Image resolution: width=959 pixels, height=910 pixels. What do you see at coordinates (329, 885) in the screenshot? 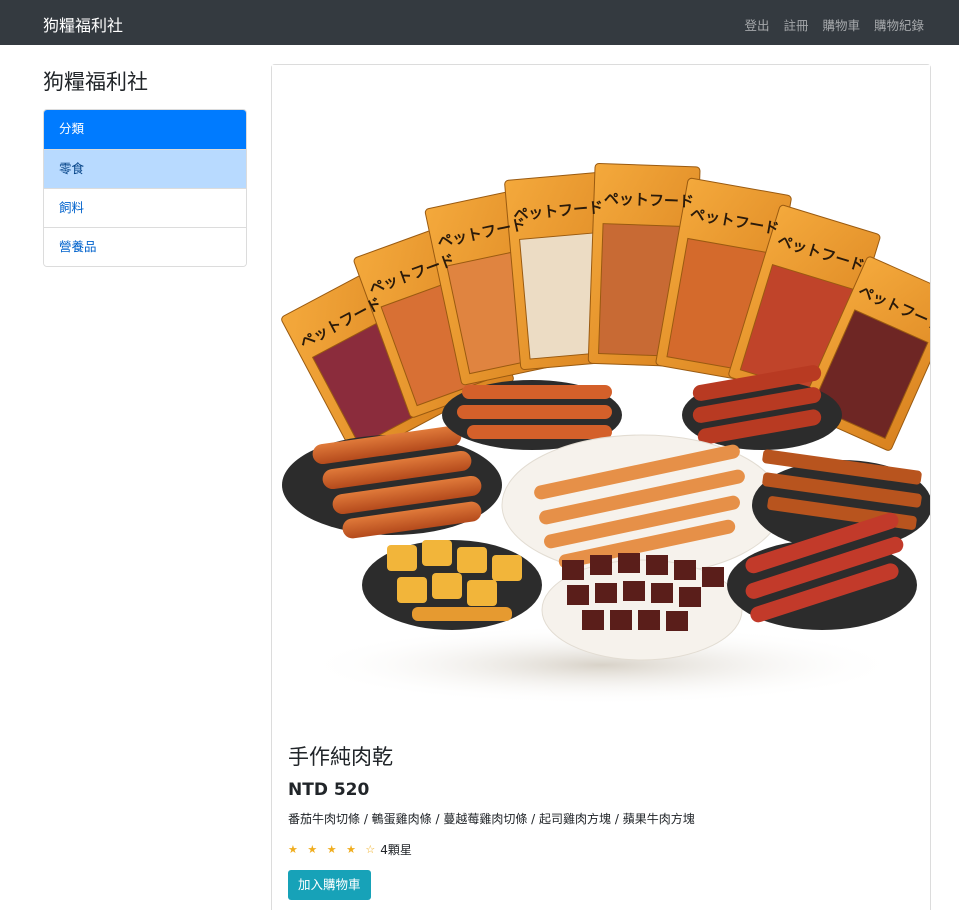
I see `add-to-cart-button: 加入購物車` at bounding box center [329, 885].